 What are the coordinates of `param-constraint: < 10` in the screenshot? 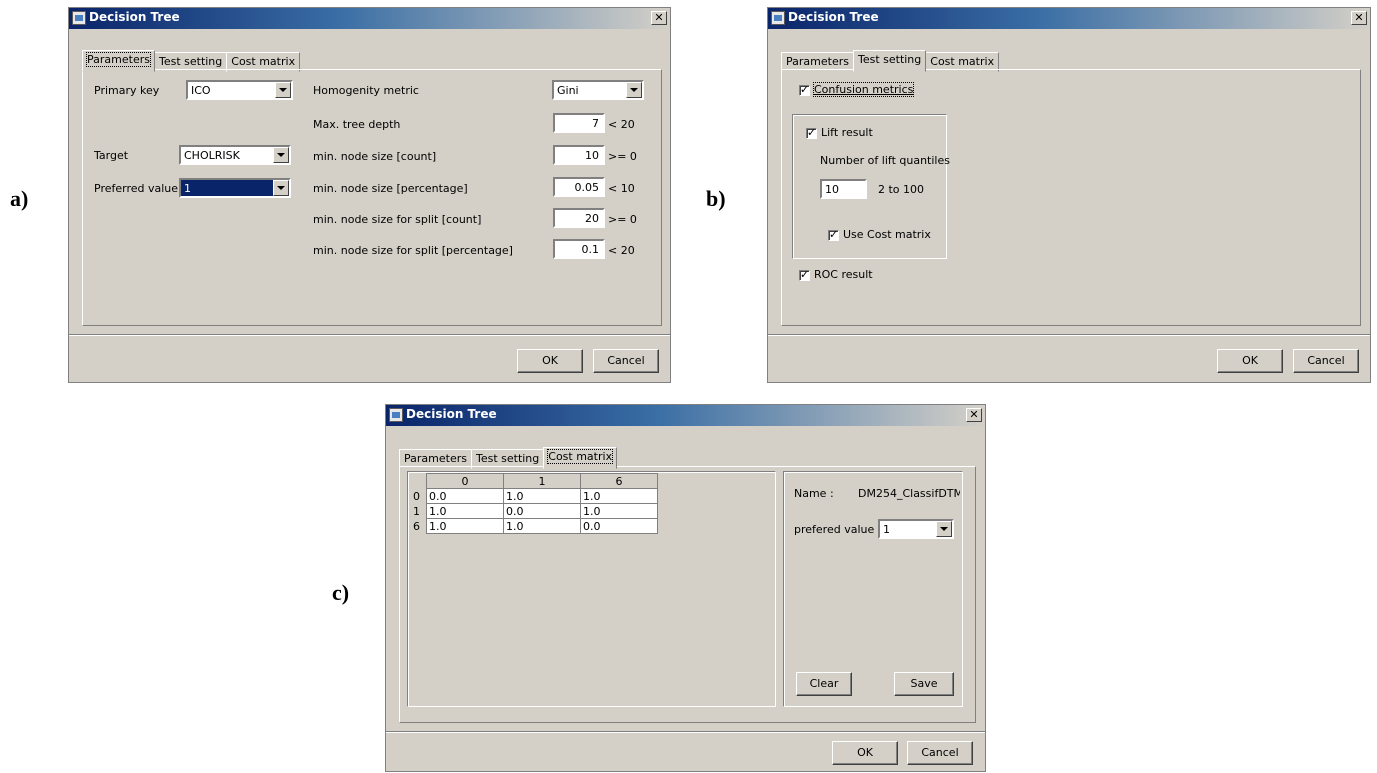 It's located at (621, 188).